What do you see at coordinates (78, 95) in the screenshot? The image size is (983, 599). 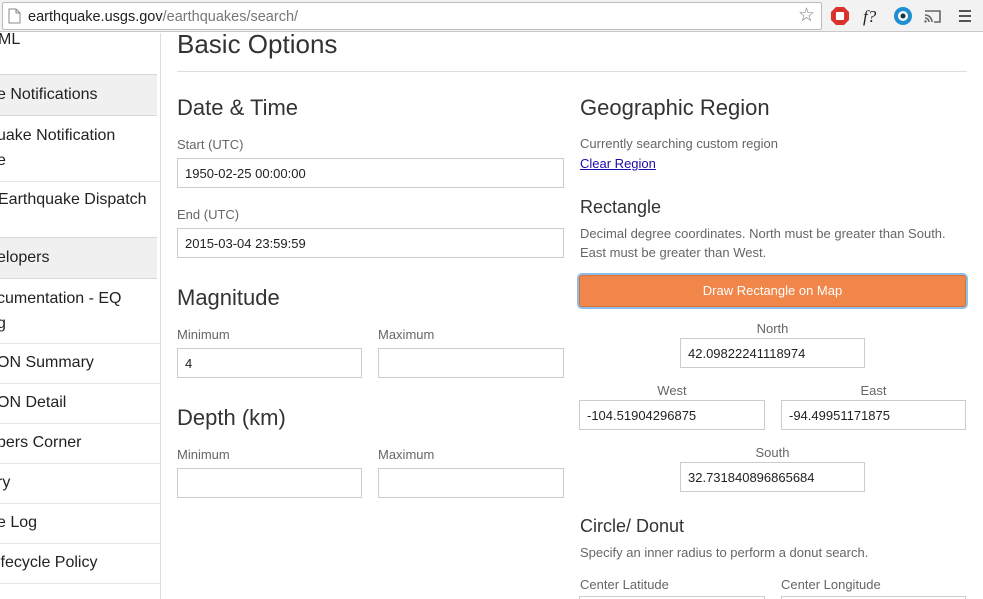 I see `sidebar-header-notifications: e Notifications` at bounding box center [78, 95].